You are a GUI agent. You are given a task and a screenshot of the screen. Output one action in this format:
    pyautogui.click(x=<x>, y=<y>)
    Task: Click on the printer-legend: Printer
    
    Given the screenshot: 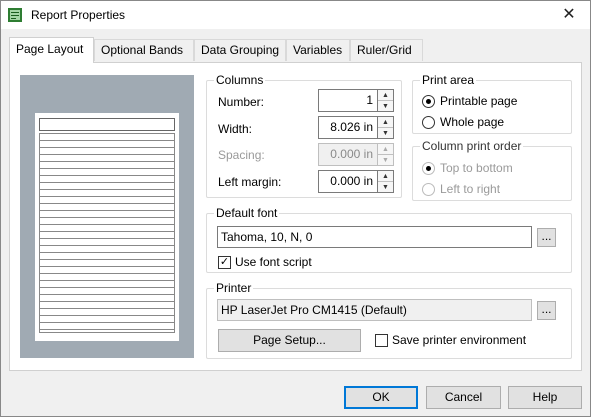 What is the action you would take?
    pyautogui.click(x=234, y=288)
    